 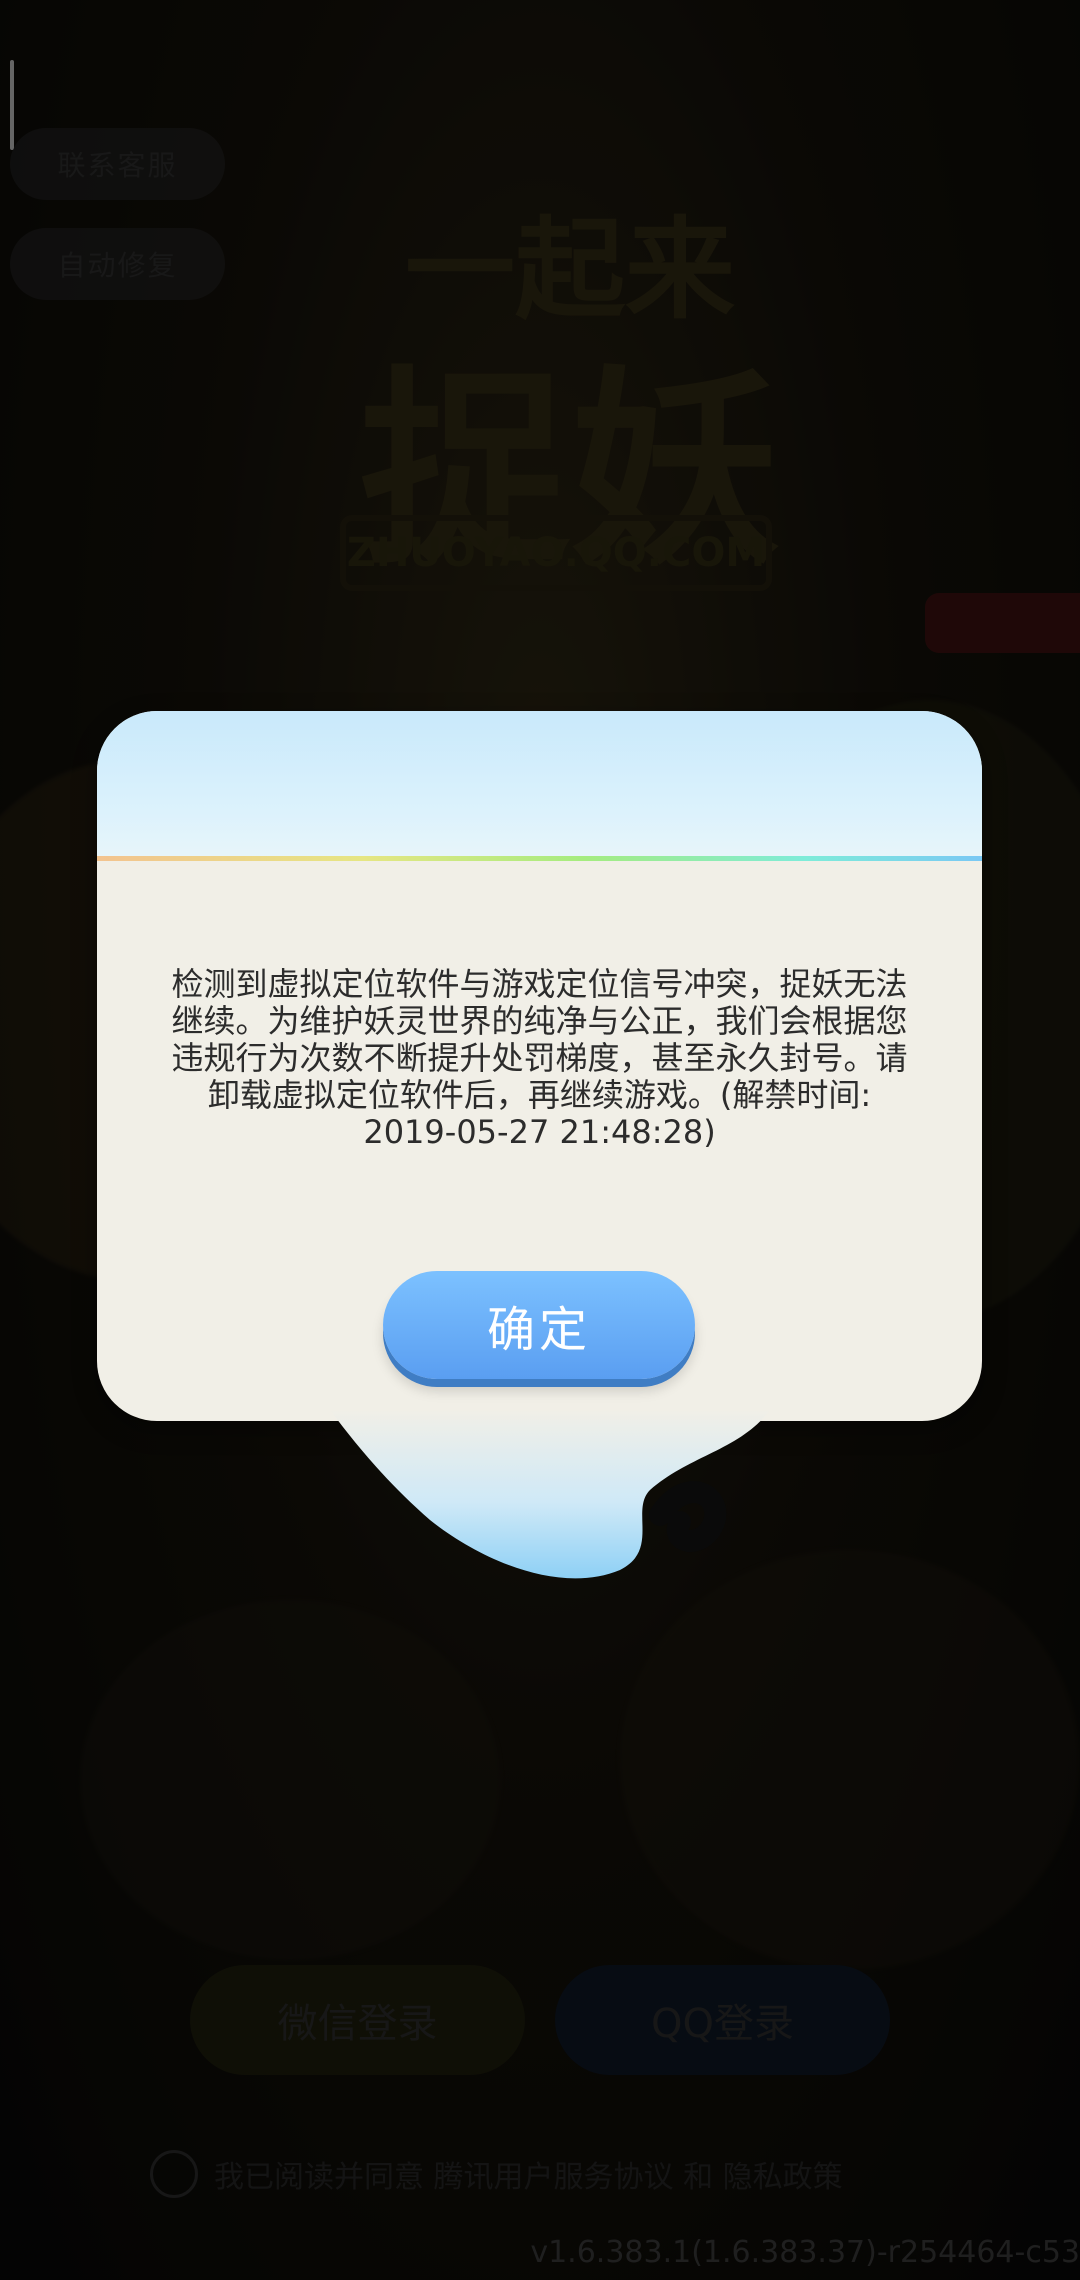 I want to click on dialog-message-line: 违规行为次数不断提升处罚梯度，甚至永久封号。请, so click(x=539, y=1058).